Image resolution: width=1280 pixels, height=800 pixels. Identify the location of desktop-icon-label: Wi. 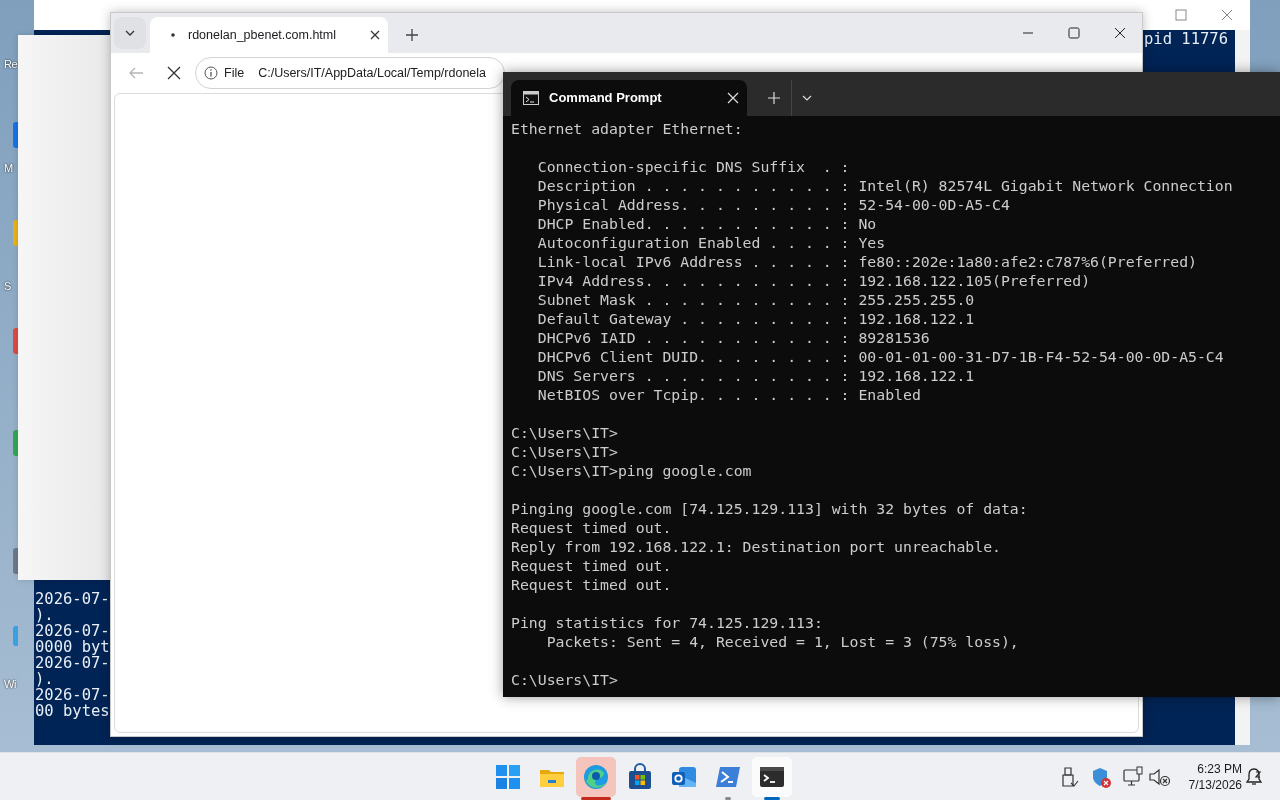
(10, 684).